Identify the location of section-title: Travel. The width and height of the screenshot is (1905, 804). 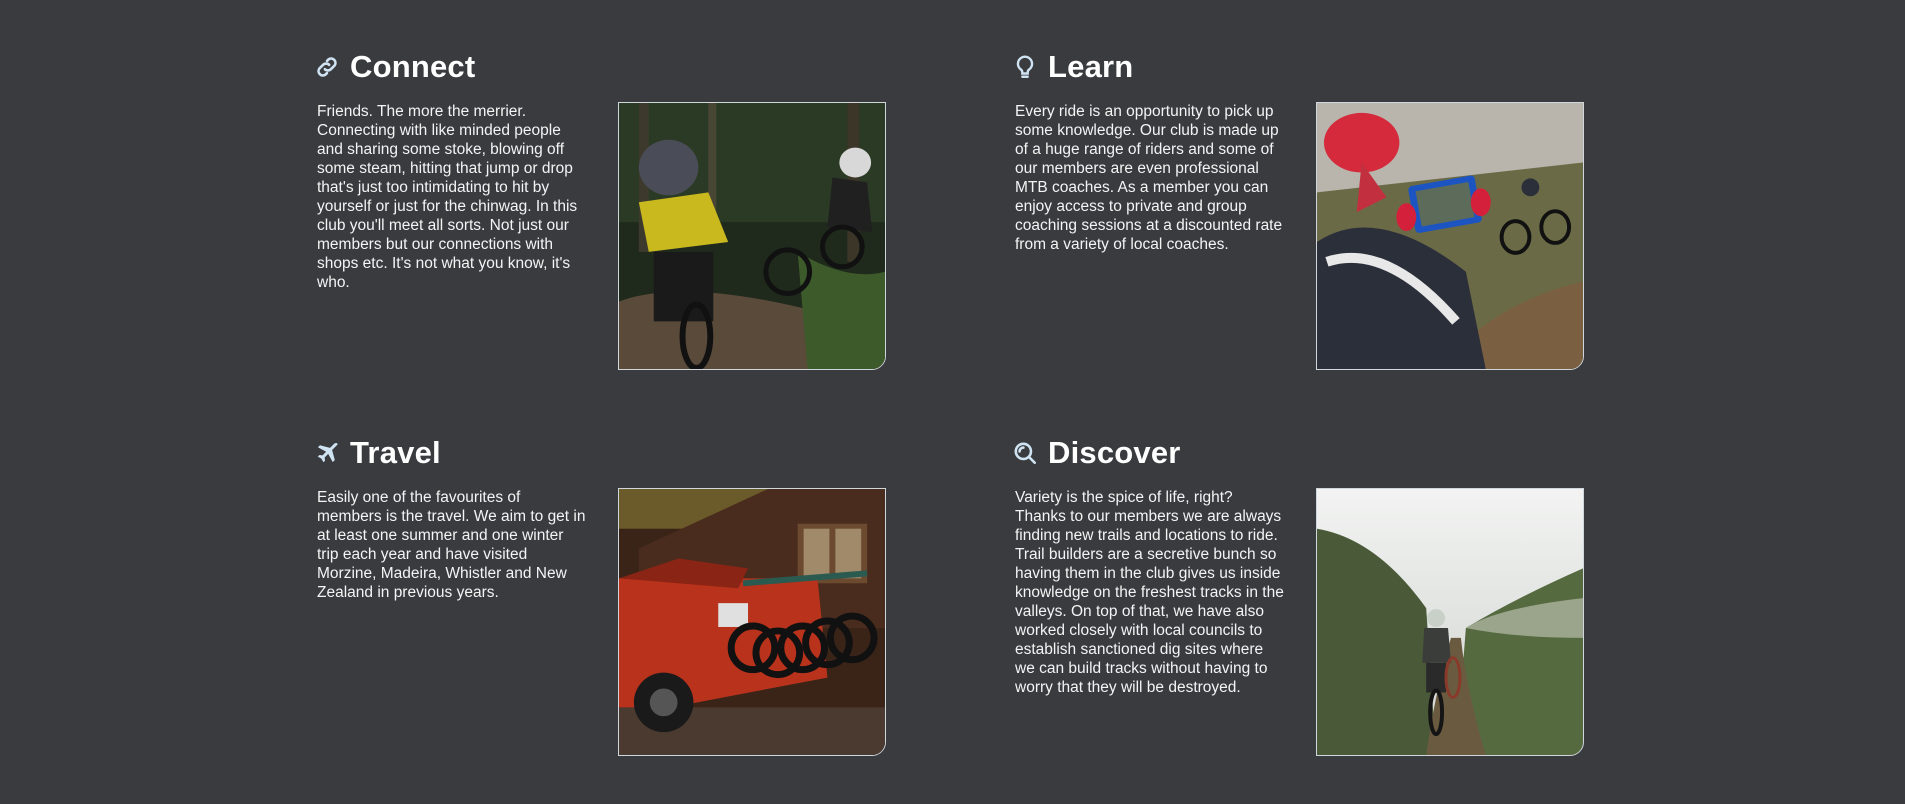
(395, 452).